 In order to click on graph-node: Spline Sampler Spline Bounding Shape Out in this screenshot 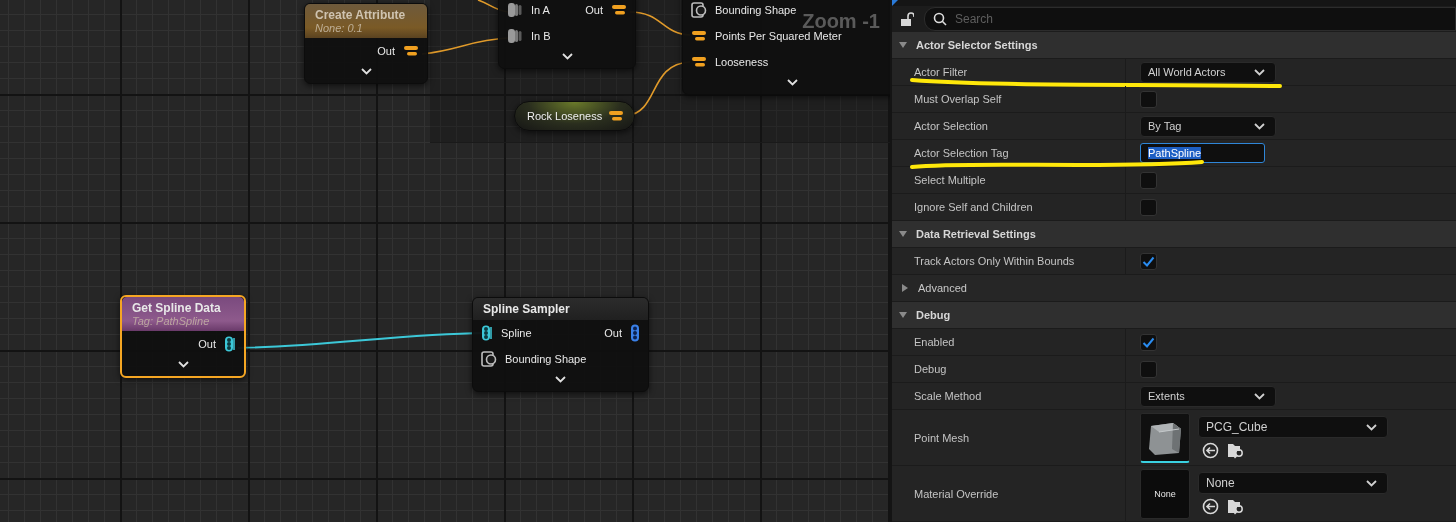, I will do `click(560, 344)`.